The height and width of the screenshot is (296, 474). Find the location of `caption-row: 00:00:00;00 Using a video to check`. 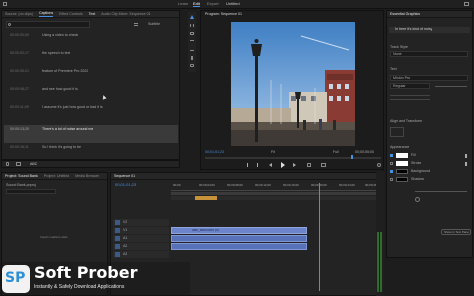

caption-row: 00:00:00;00 Using a video to check is located at coordinates (91, 40).